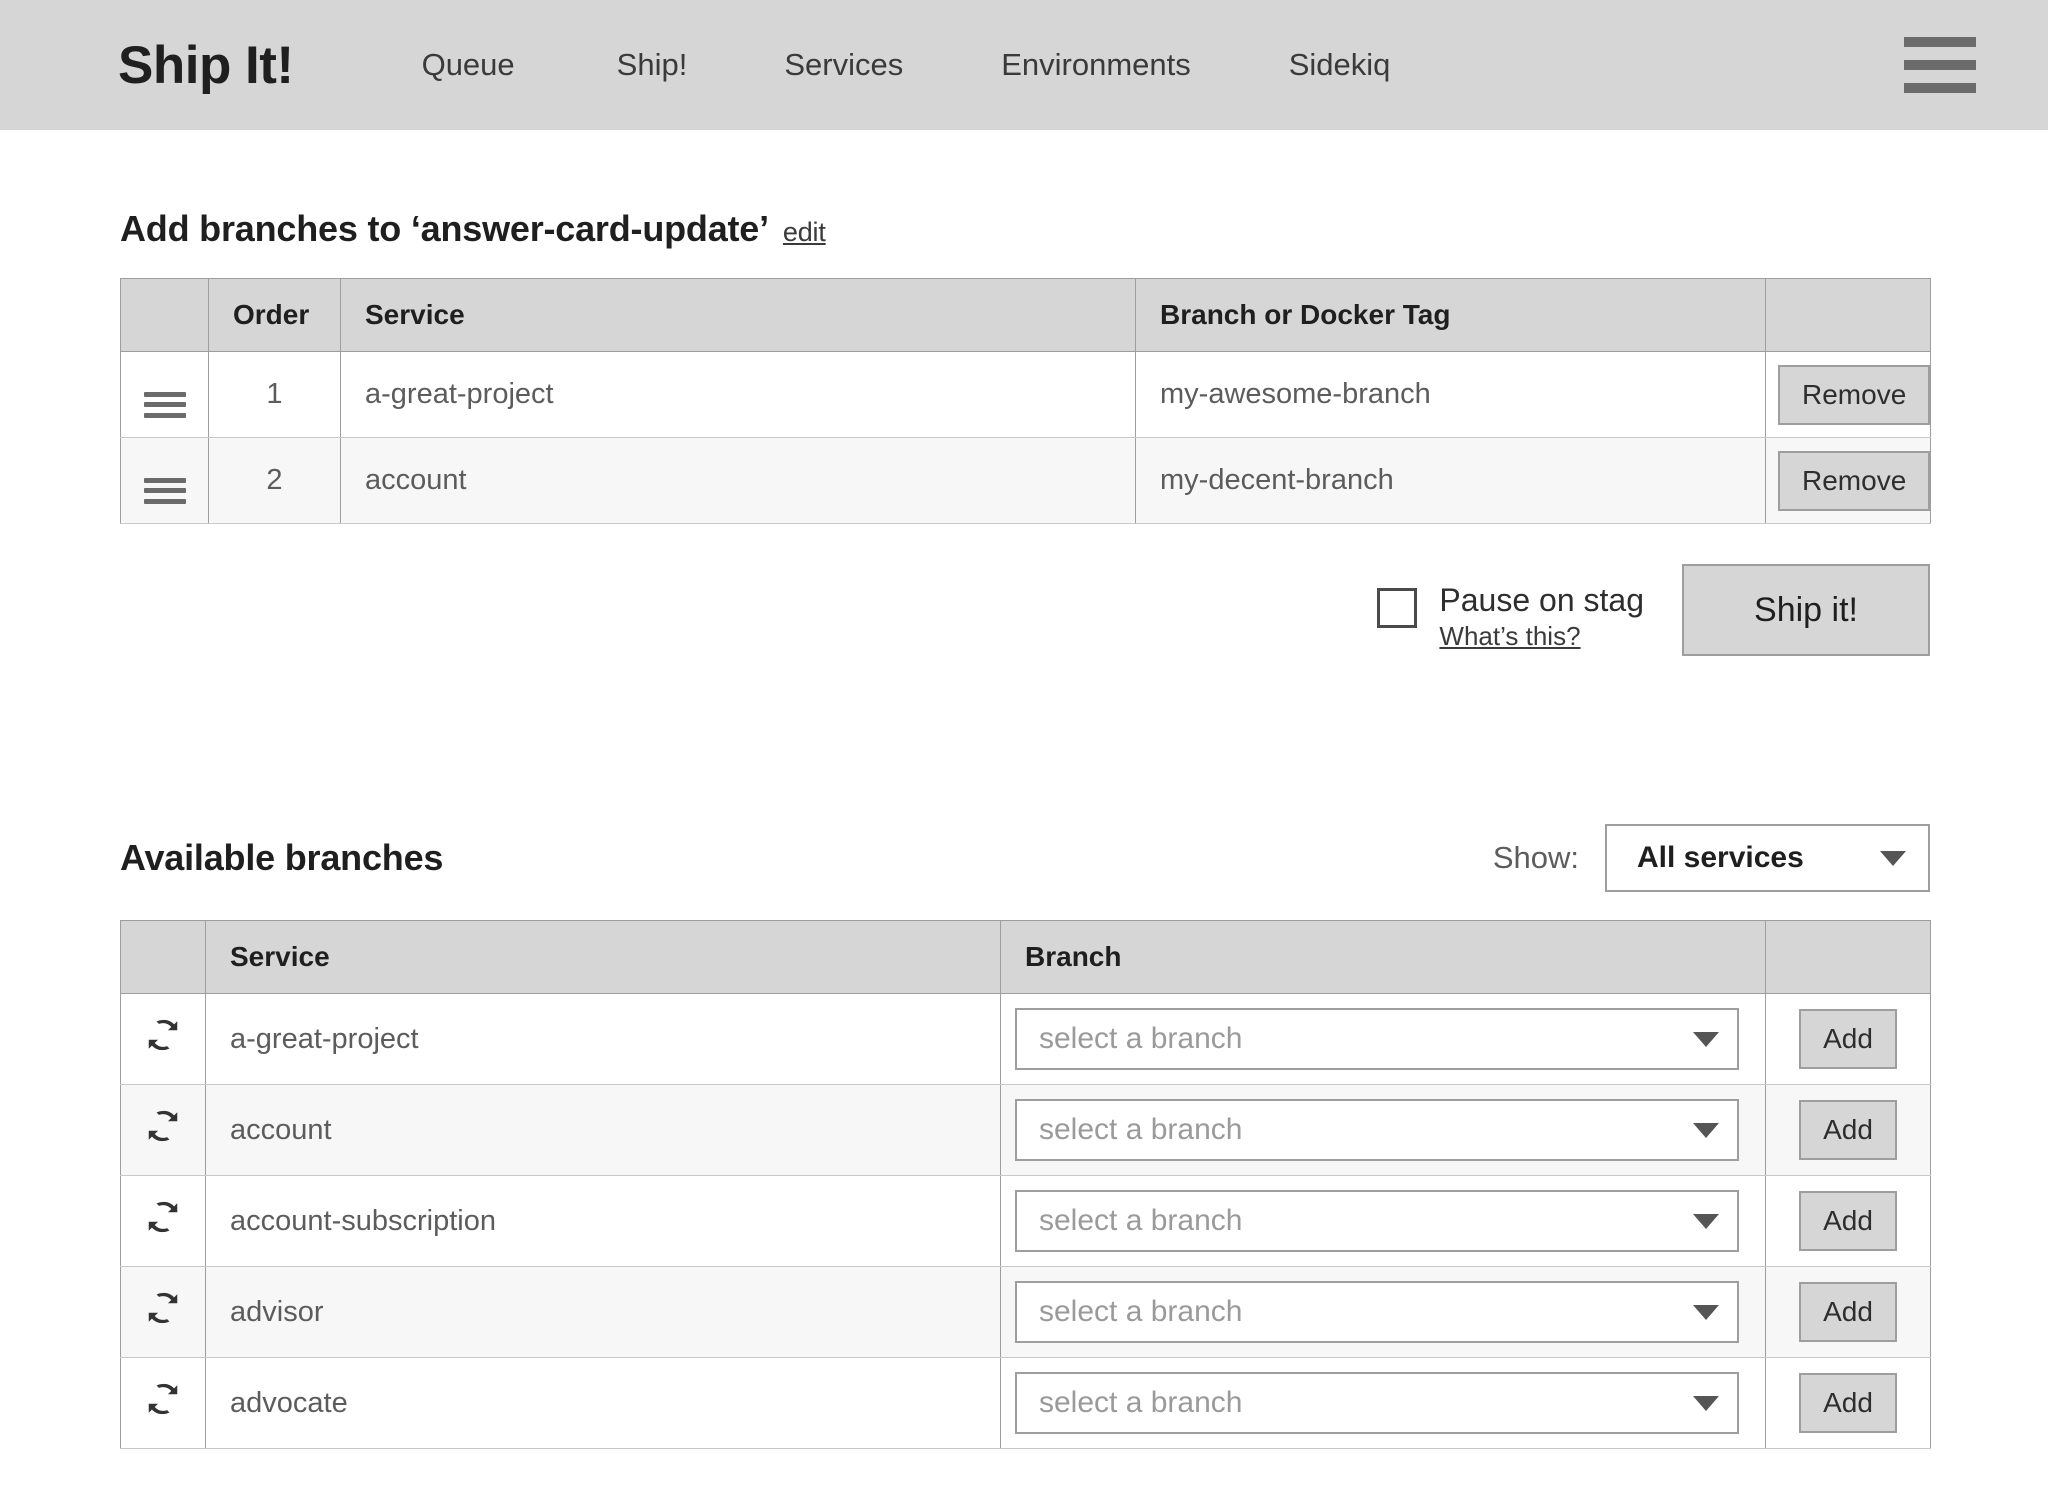 The height and width of the screenshot is (1494, 2048). What do you see at coordinates (1025, 858) in the screenshot?
I see `available-branches-header: Available branches Show: All services` at bounding box center [1025, 858].